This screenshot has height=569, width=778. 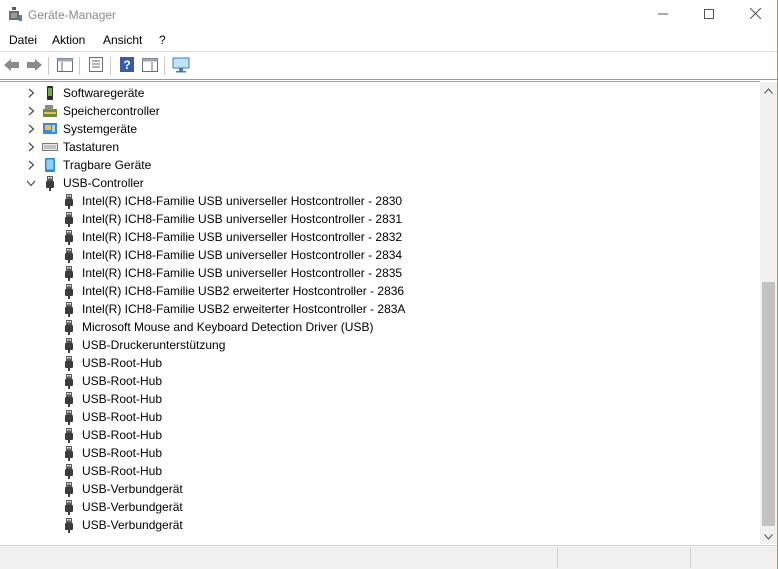 I want to click on show-hide-console-tree-button, so click(x=65, y=66).